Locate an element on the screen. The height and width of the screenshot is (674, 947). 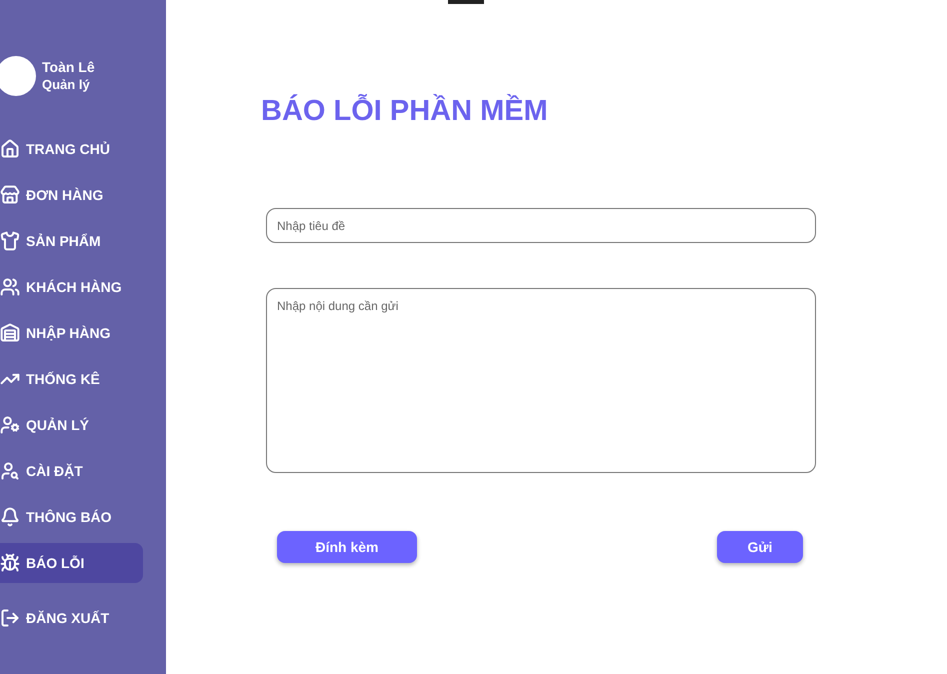
user-gear-icon is located at coordinates (10, 425).